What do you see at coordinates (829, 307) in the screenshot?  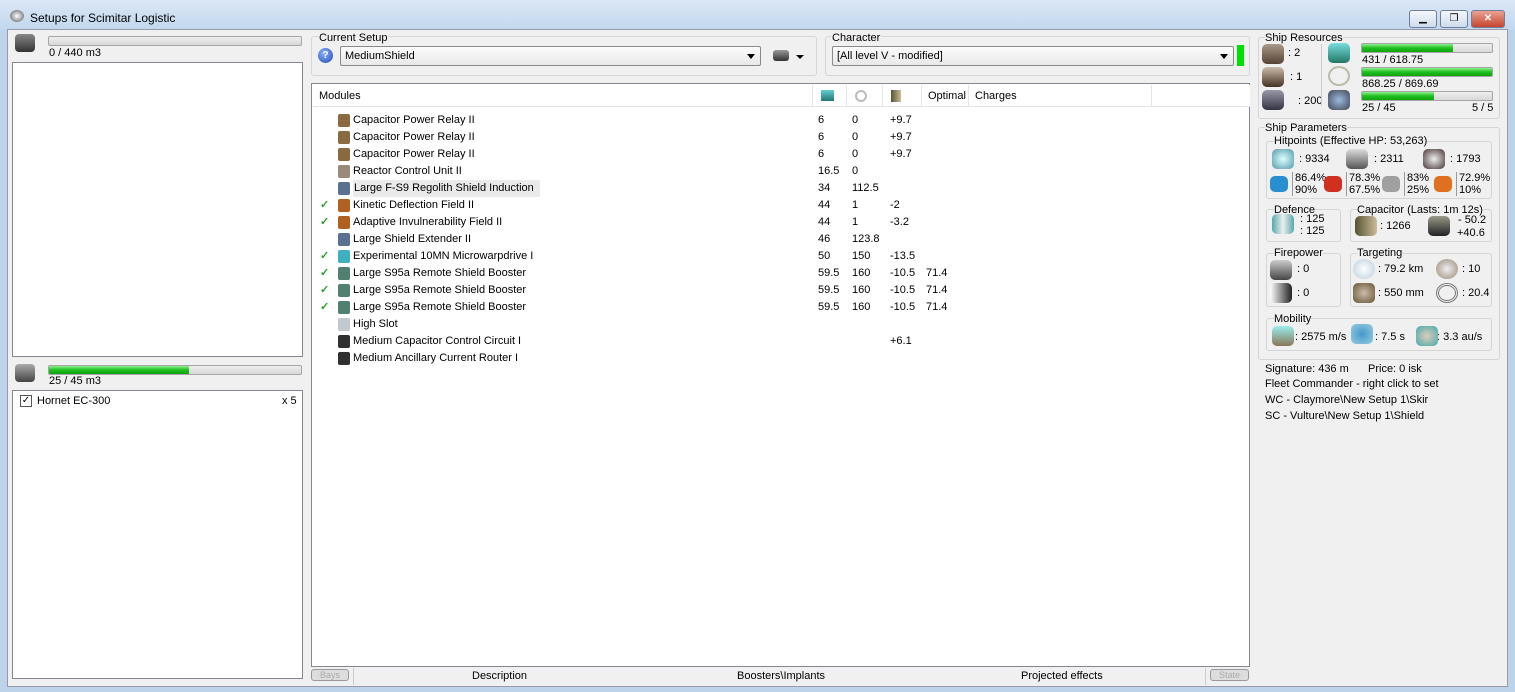 I see `module-cpu: 59.5` at bounding box center [829, 307].